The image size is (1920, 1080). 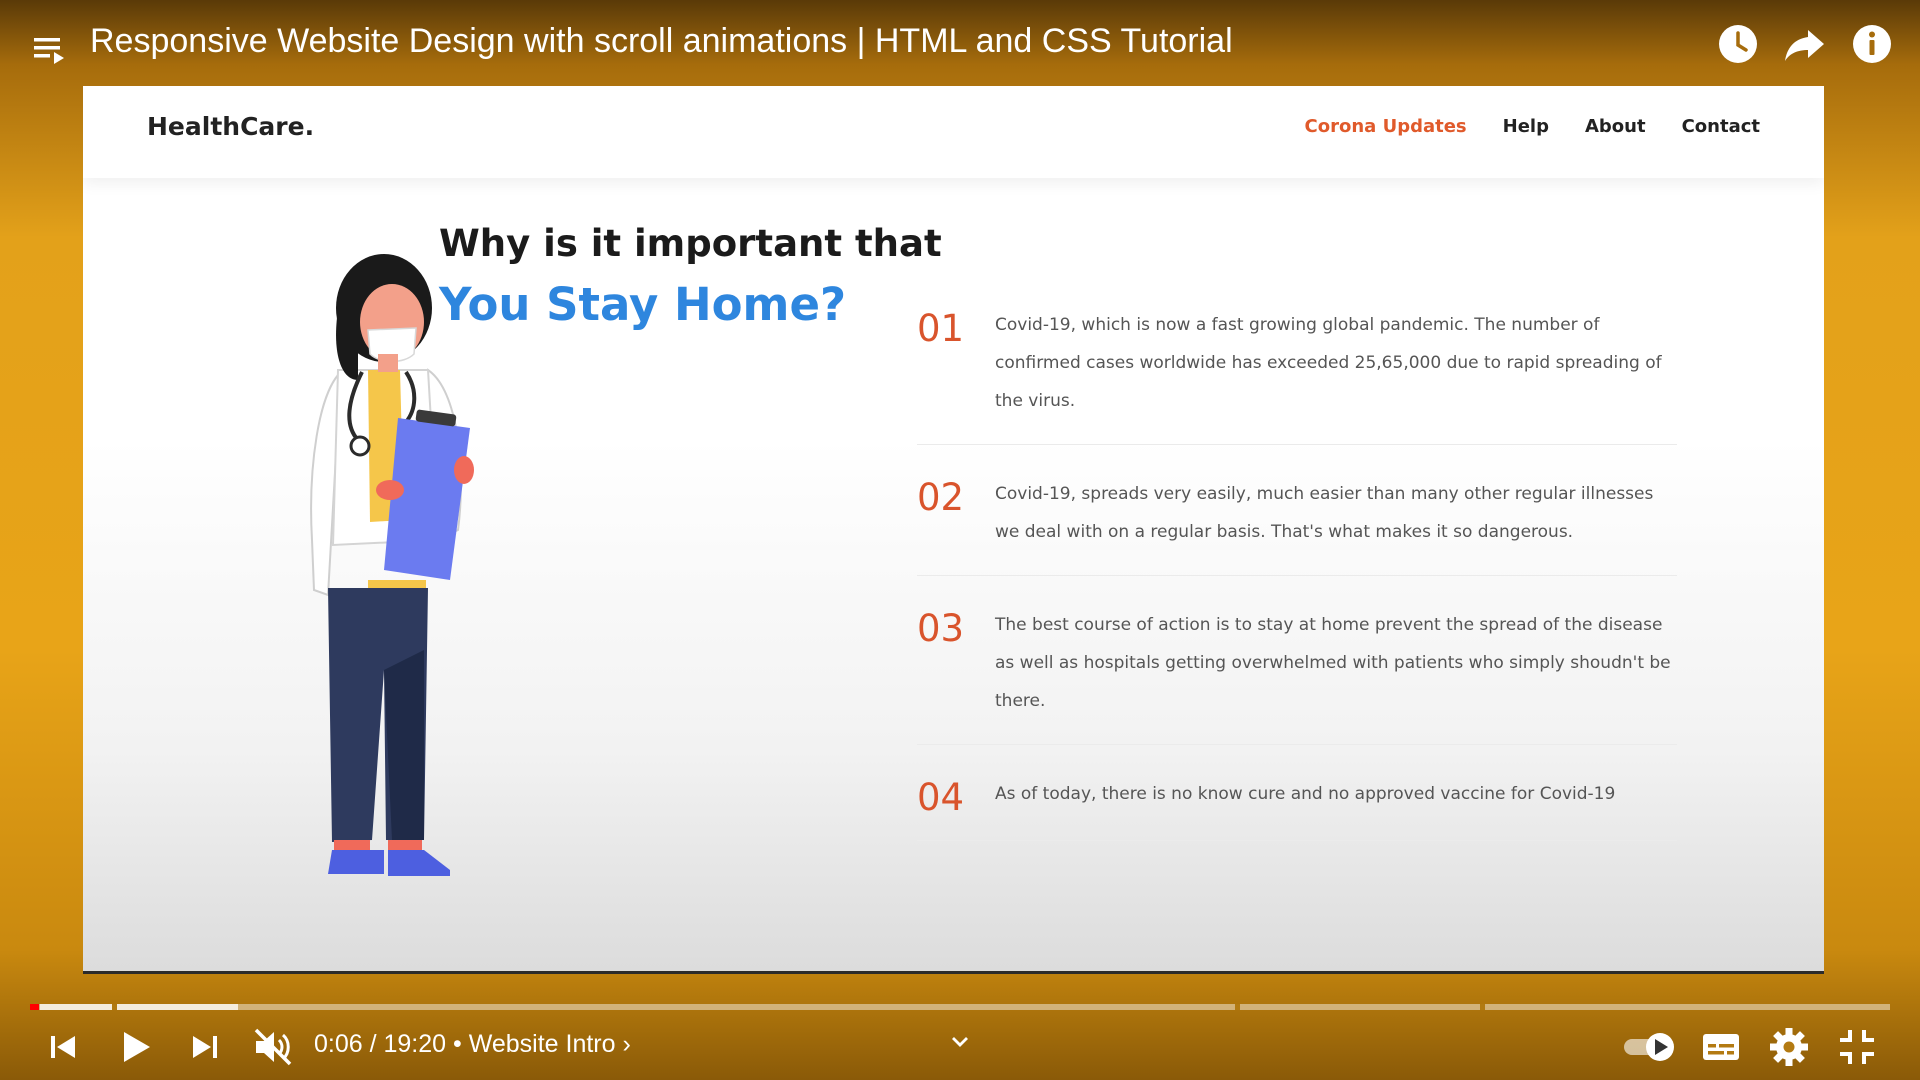 I want to click on progress-bar, so click(x=960, y=1007).